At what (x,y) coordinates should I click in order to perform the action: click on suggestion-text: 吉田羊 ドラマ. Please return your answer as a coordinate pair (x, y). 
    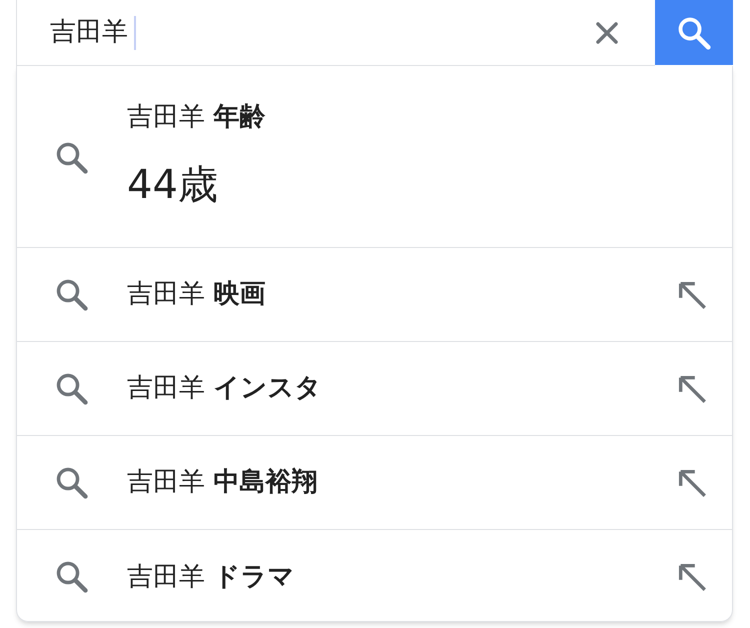
    Looking at the image, I should click on (392, 577).